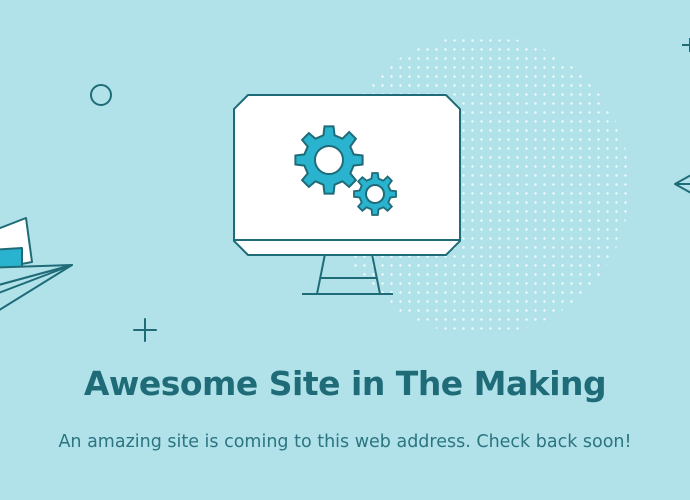  I want to click on plus-icon, so click(145, 330).